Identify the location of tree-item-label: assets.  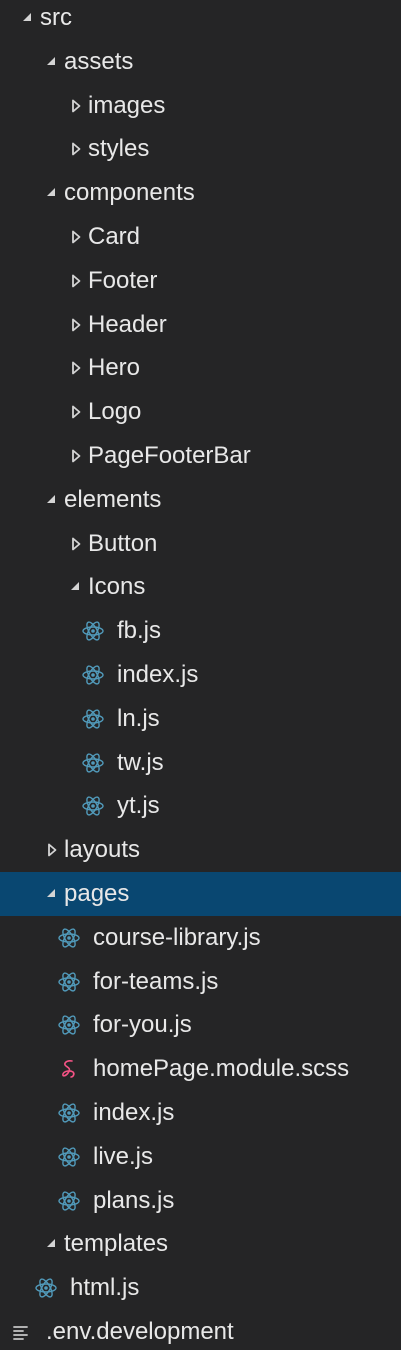
(99, 61).